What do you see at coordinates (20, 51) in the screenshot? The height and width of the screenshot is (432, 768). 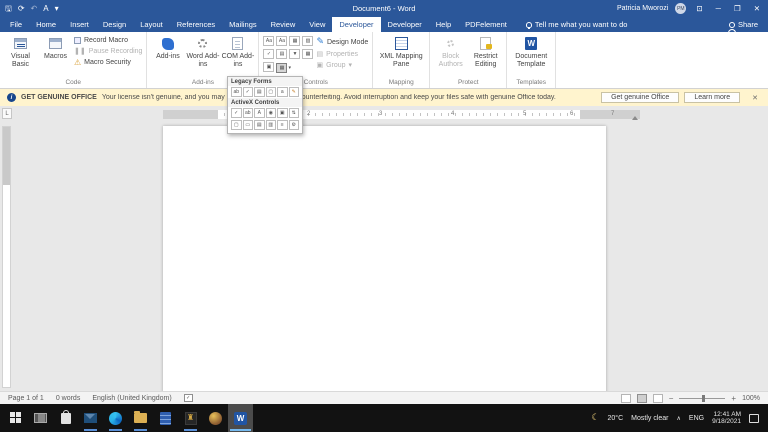 I see `visual-basic-button: Visual Basic` at bounding box center [20, 51].